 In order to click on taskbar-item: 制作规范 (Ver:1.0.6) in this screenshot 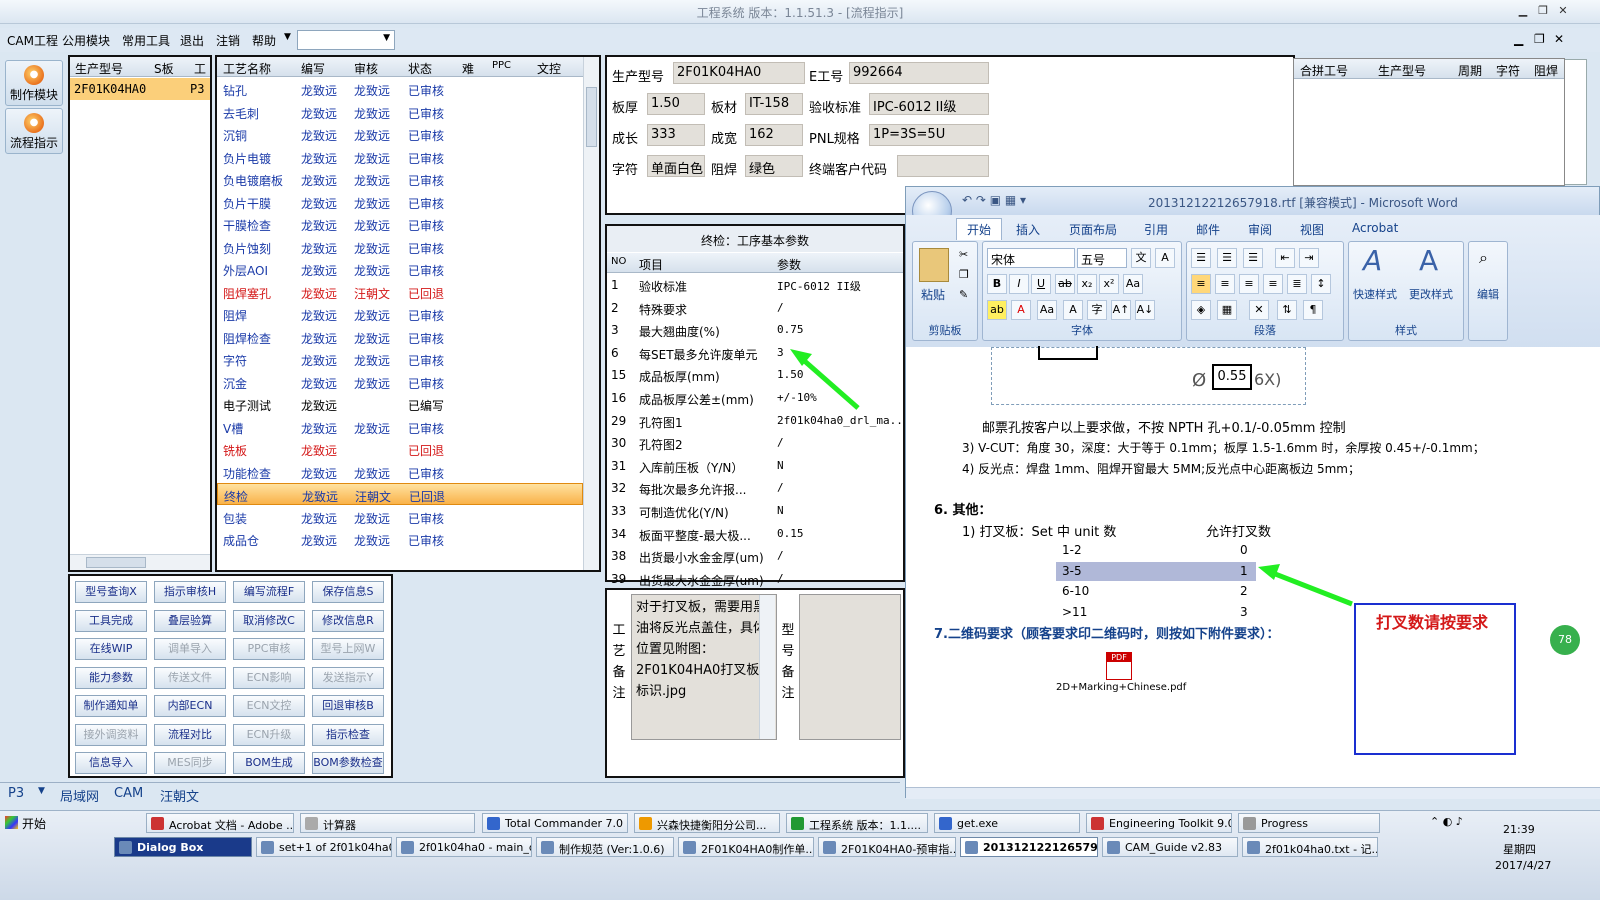, I will do `click(605, 847)`.